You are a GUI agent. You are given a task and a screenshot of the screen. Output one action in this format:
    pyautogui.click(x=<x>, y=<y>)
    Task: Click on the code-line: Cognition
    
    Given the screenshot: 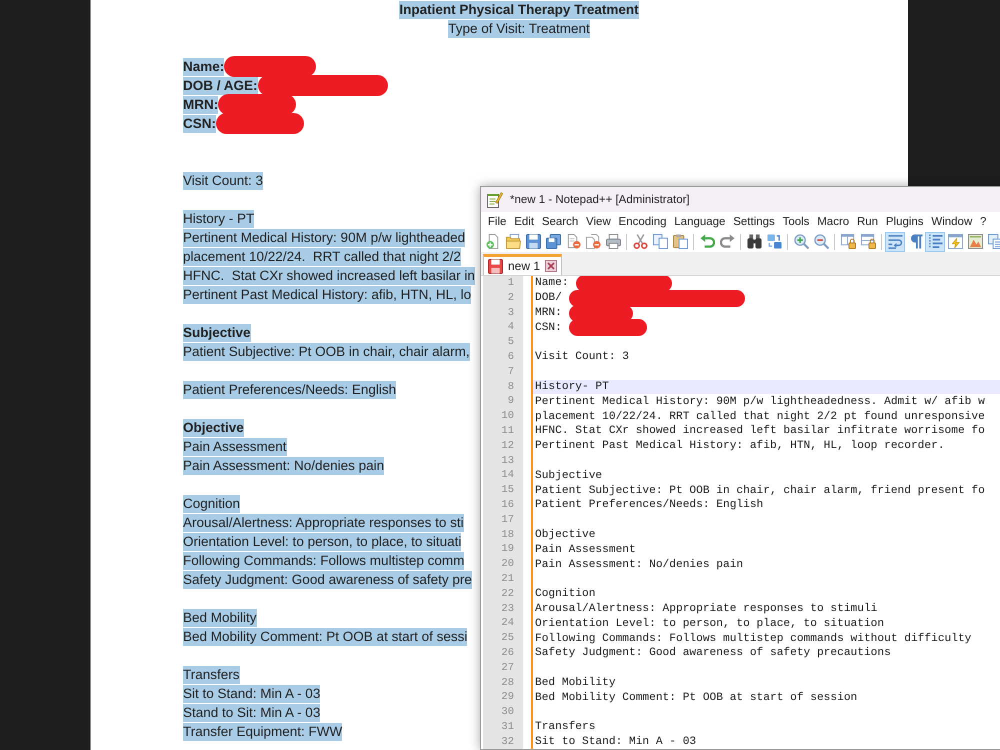 What is the action you would take?
    pyautogui.click(x=565, y=594)
    